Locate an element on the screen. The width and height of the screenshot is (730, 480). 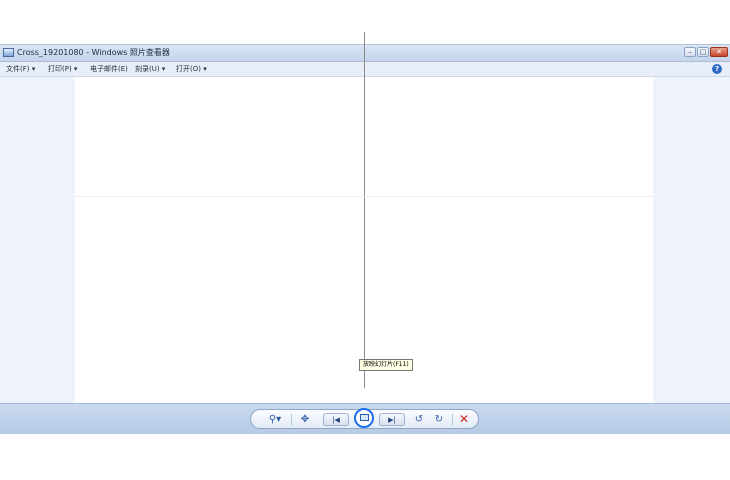
slideshow-tooltip: 放映幻灯片(F11) is located at coordinates (386, 365).